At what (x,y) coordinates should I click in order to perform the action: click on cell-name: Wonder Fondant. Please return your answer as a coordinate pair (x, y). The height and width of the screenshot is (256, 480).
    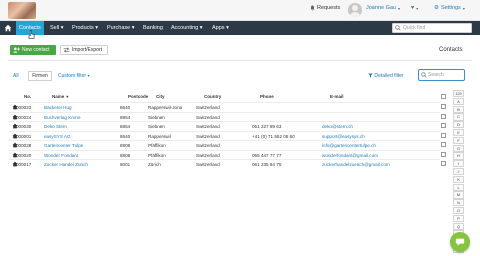
    Looking at the image, I should click on (61, 155).